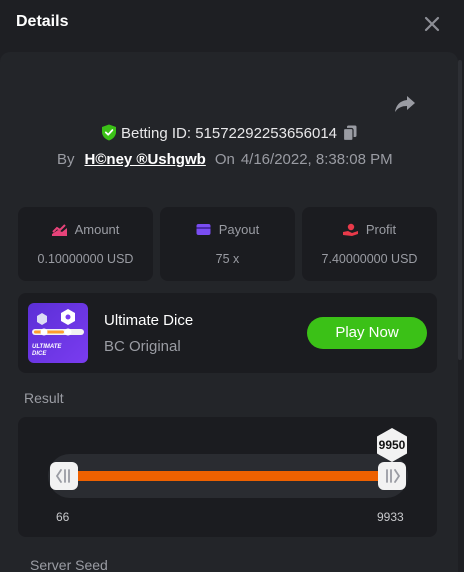 The width and height of the screenshot is (464, 572). What do you see at coordinates (390, 517) in the screenshot?
I see `range-max-label: 9933` at bounding box center [390, 517].